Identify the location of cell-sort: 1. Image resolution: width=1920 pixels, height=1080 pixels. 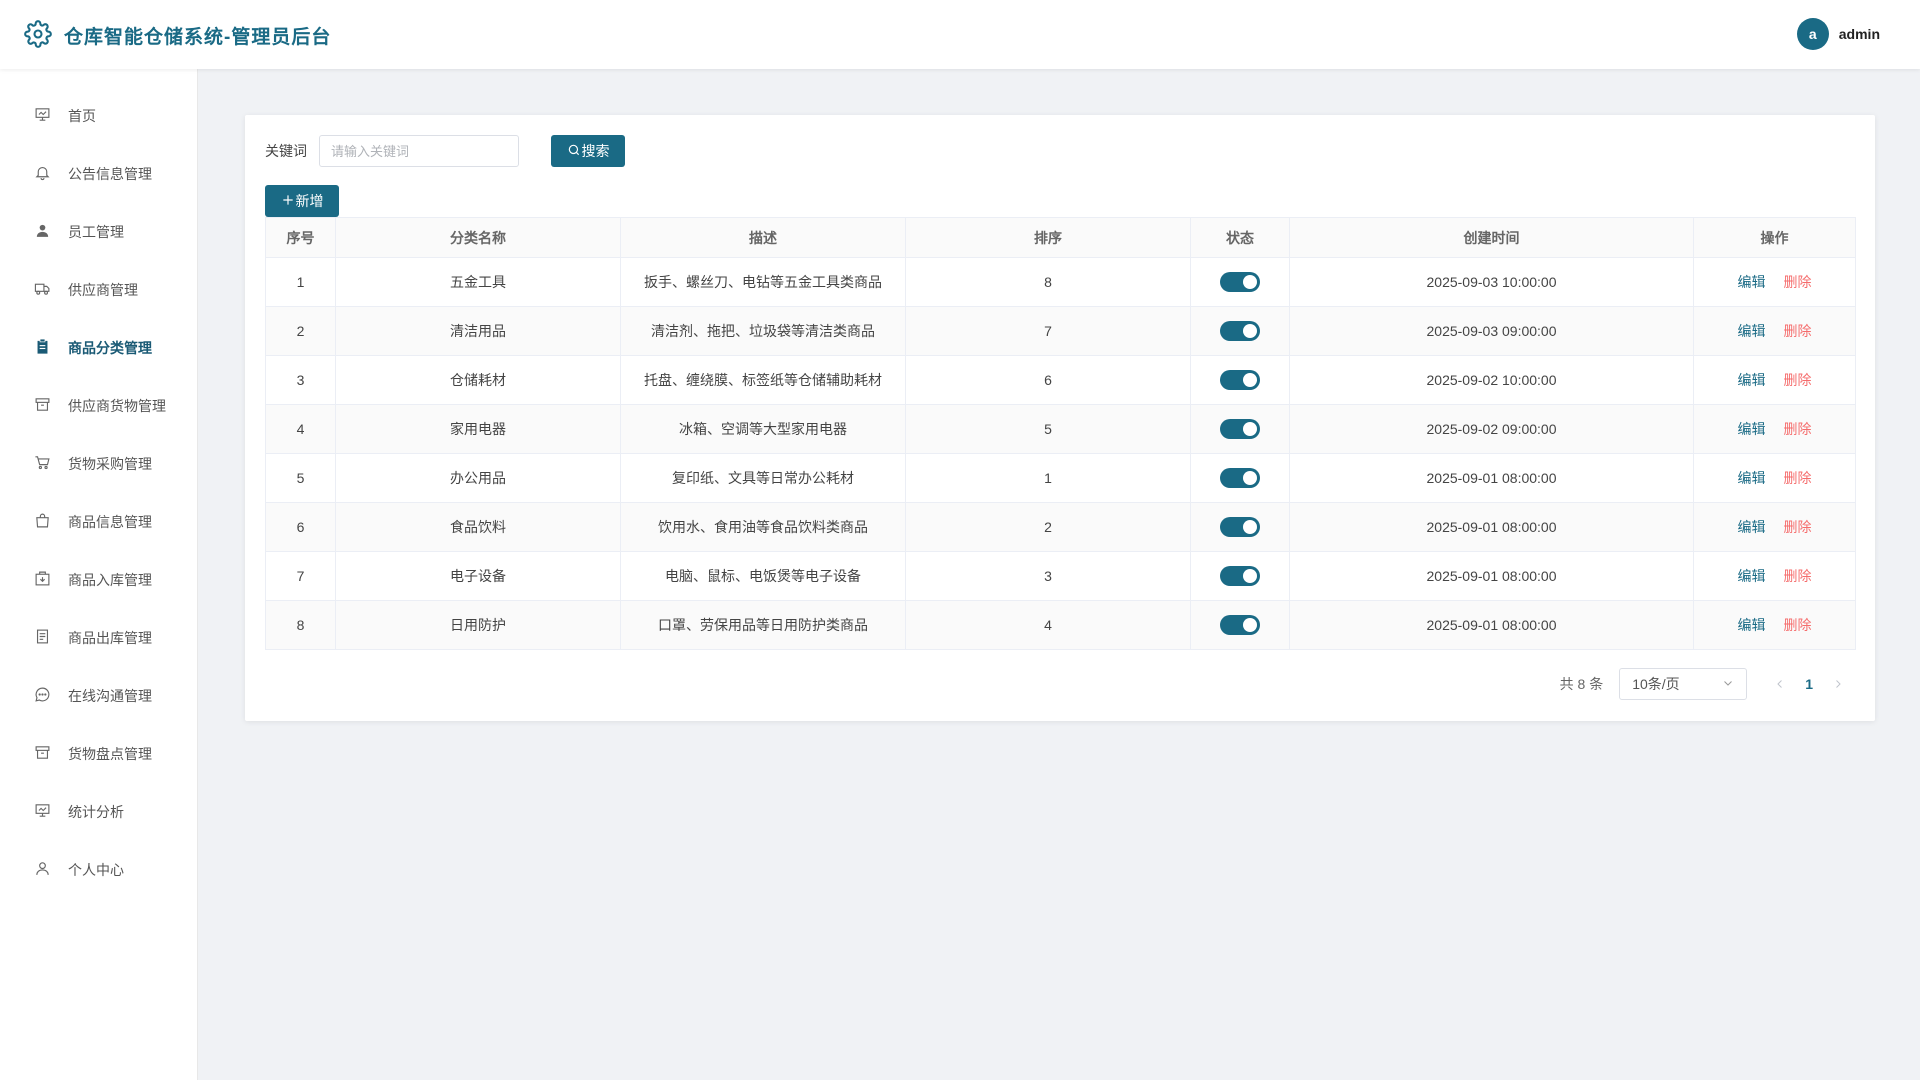
(1048, 478).